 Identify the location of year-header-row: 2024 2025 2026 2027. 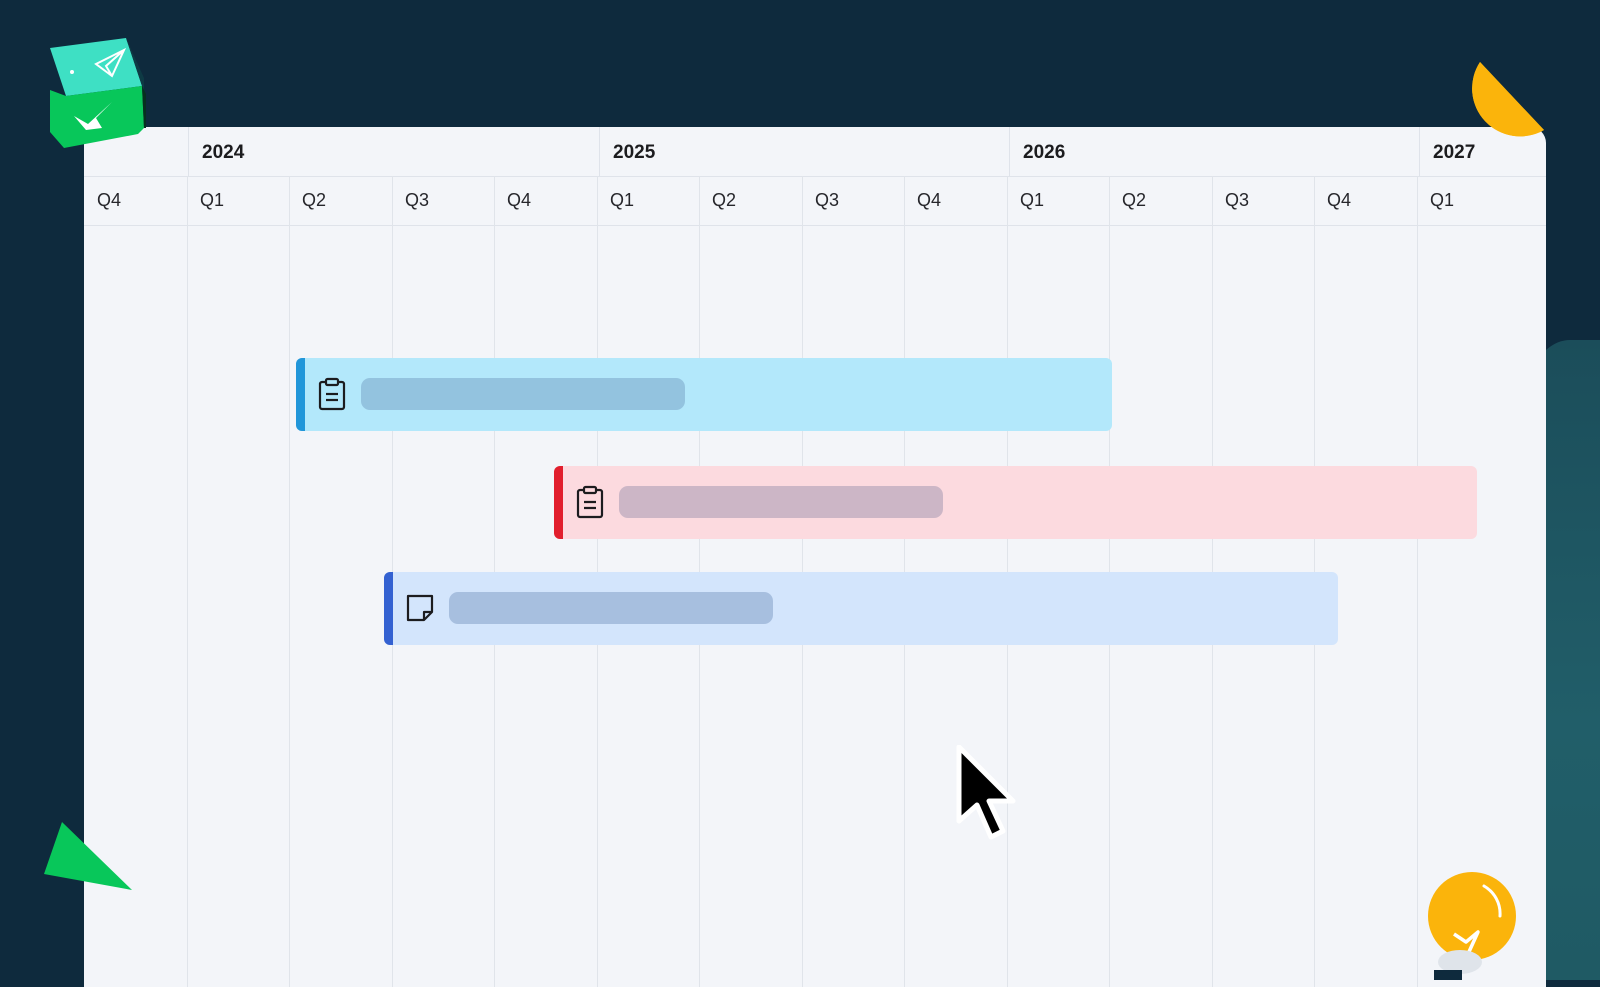
(815, 152).